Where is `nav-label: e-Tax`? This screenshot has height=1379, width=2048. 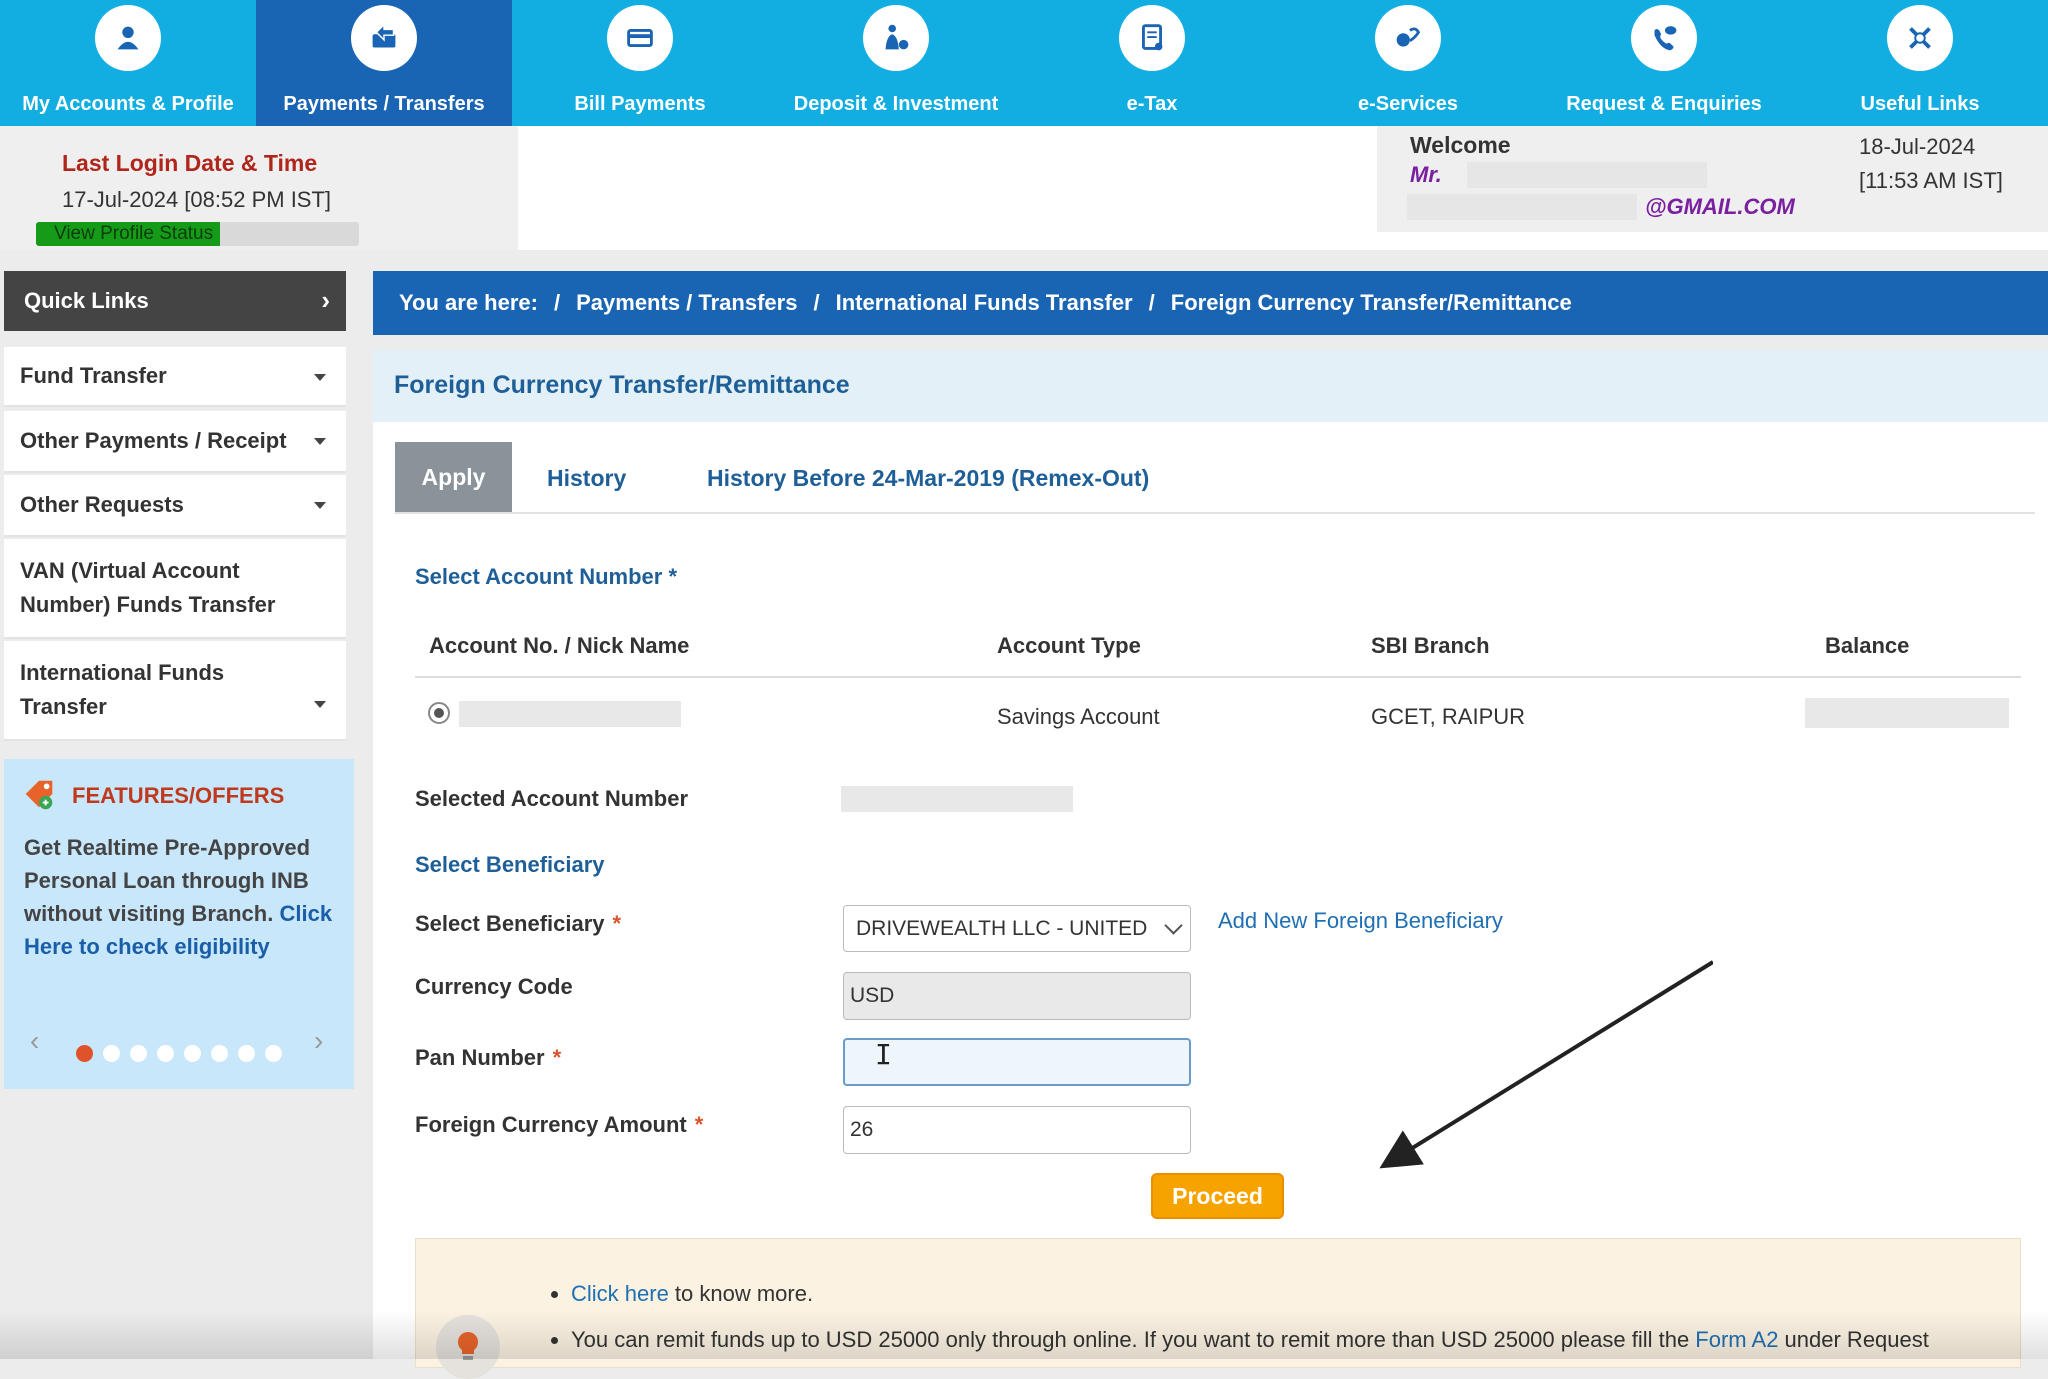 nav-label: e-Tax is located at coordinates (1152, 104).